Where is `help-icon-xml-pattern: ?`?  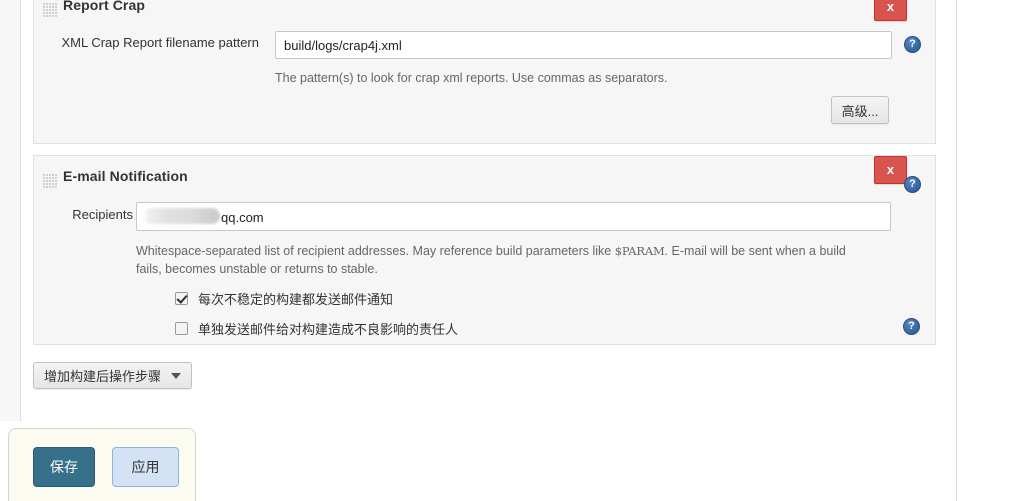
help-icon-xml-pattern: ? is located at coordinates (912, 44).